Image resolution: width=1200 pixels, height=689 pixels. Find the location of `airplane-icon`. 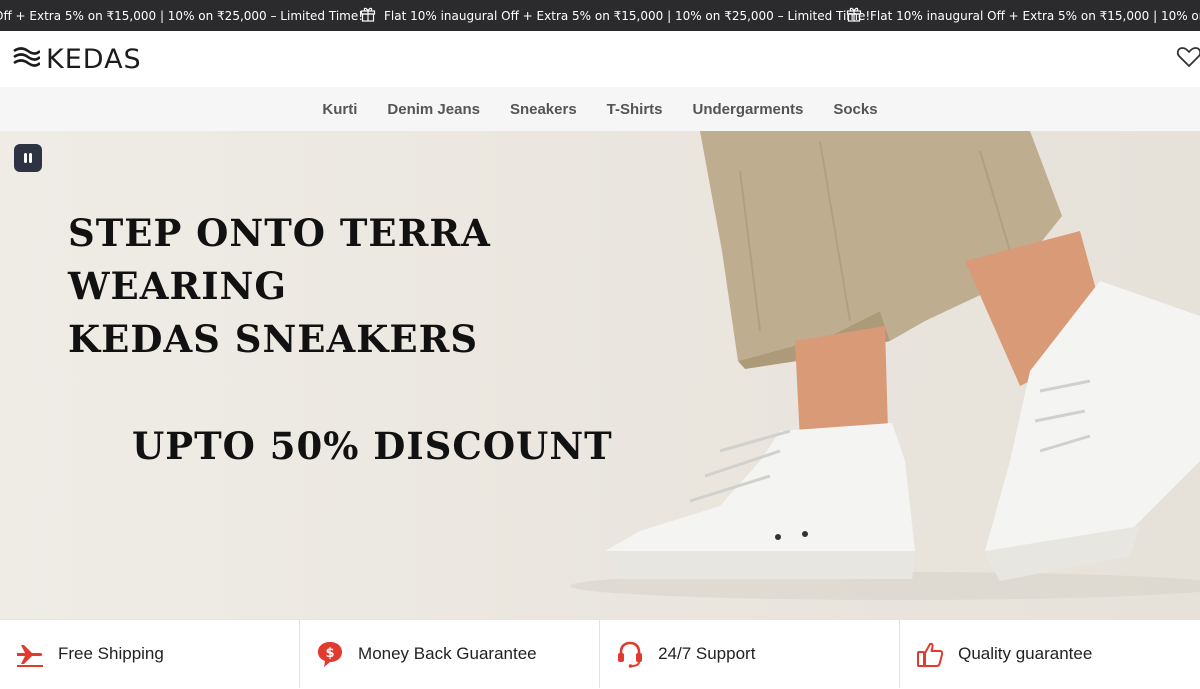

airplane-icon is located at coordinates (30, 654).